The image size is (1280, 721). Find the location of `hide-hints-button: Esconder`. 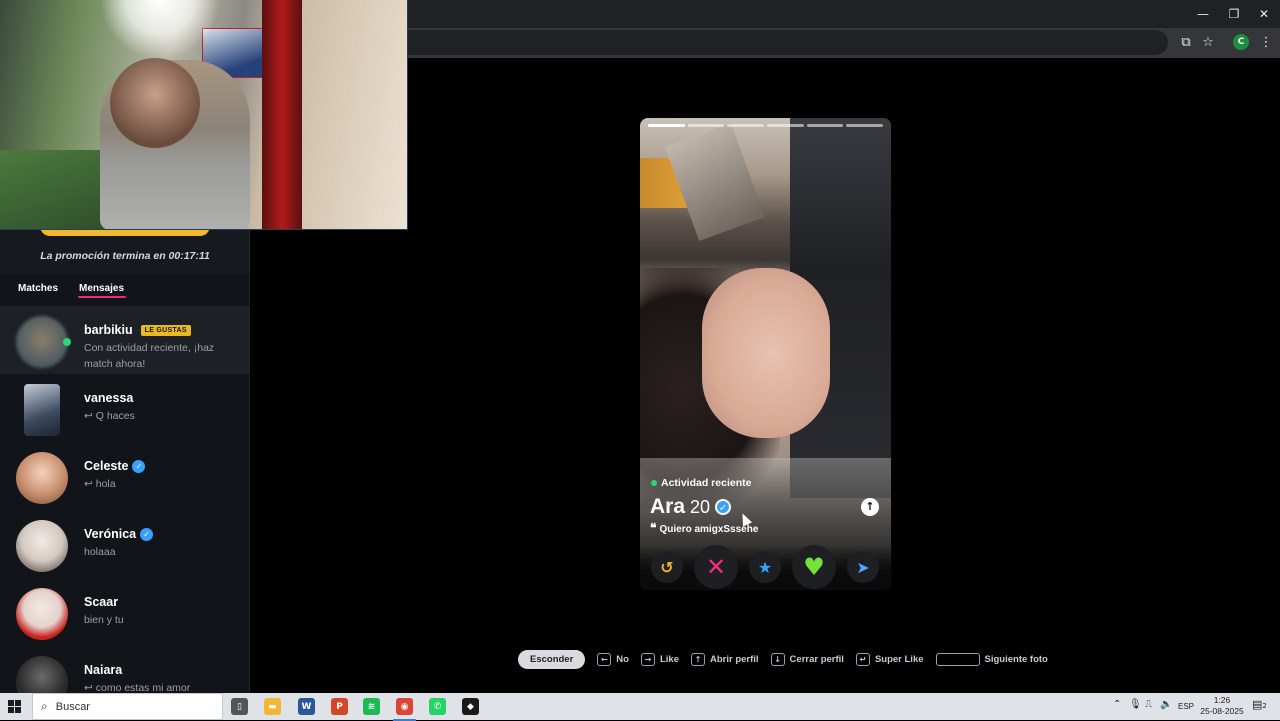

hide-hints-button: Esconder is located at coordinates (552, 659).